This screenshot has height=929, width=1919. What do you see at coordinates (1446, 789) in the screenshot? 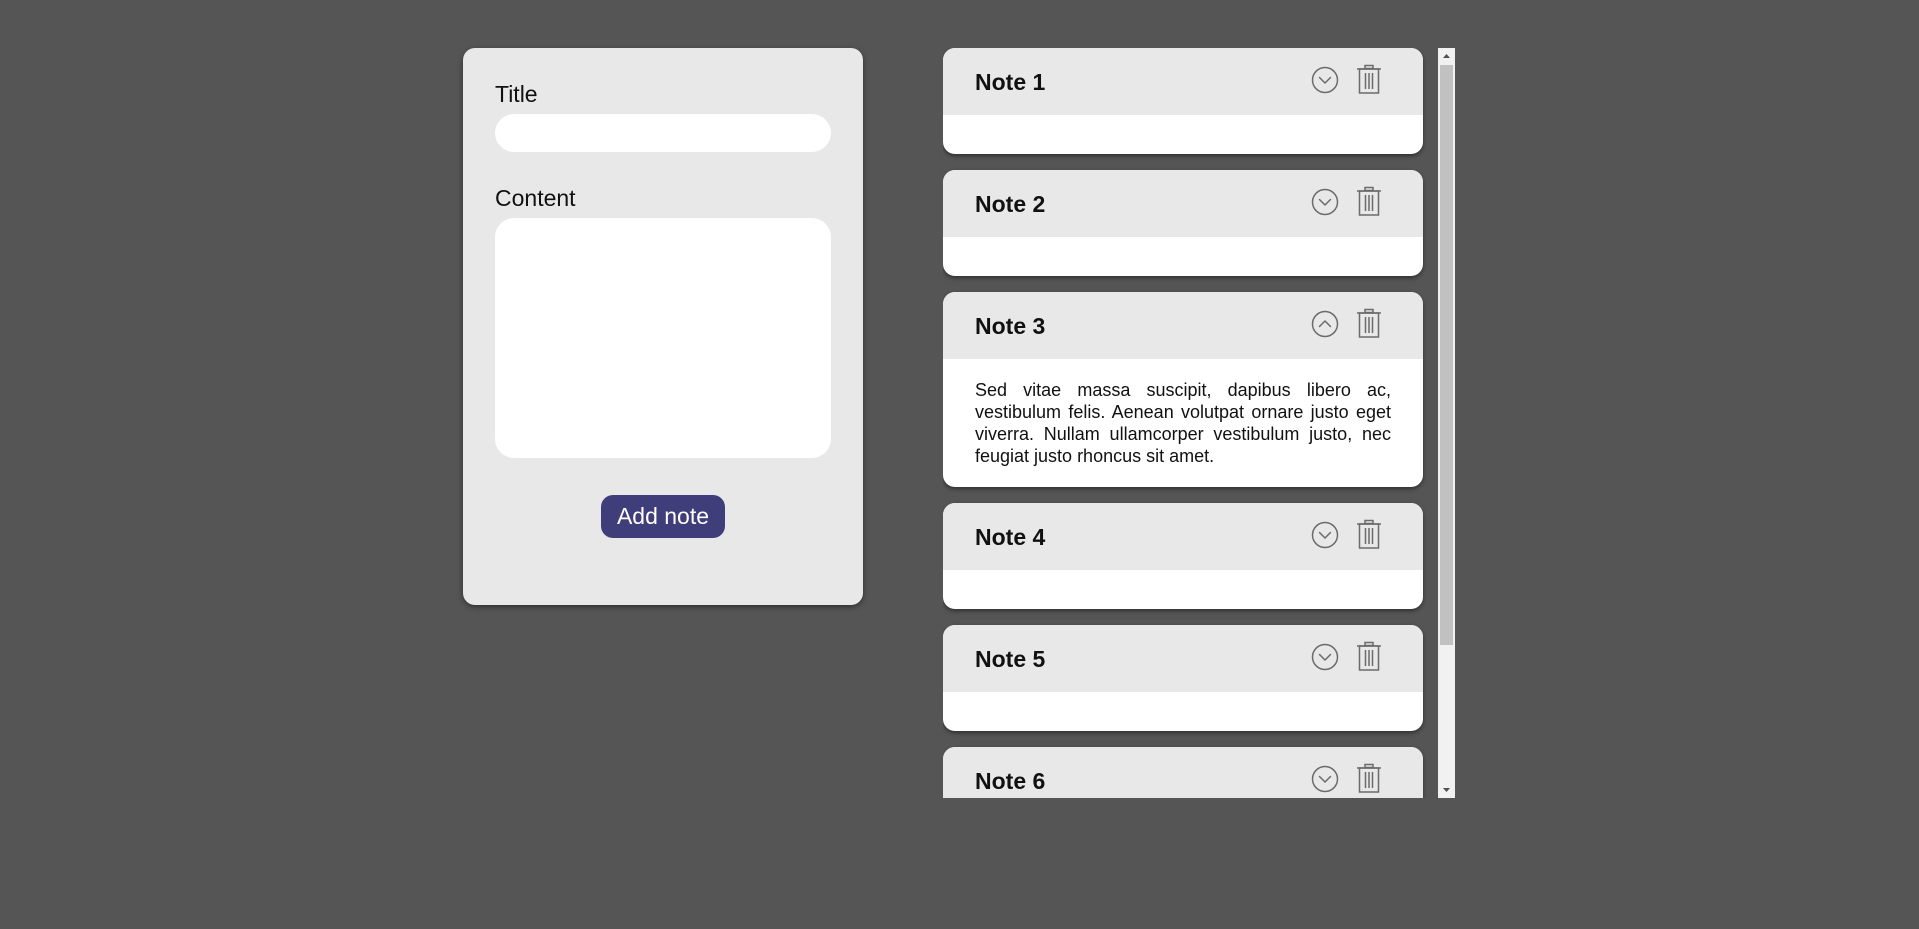
I see `scroll-down-arrow-icon` at bounding box center [1446, 789].